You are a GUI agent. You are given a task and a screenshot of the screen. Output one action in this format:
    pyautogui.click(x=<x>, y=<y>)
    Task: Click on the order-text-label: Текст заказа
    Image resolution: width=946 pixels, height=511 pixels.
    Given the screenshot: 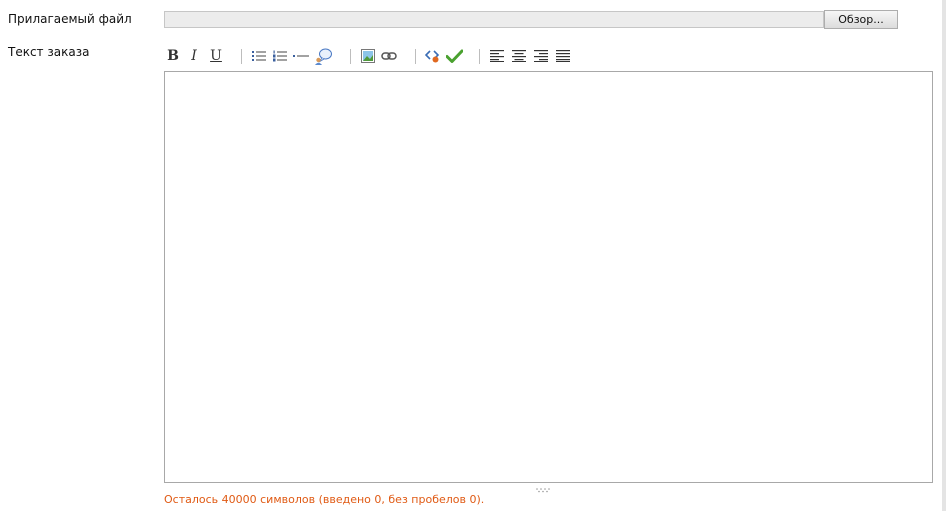 What is the action you would take?
    pyautogui.click(x=49, y=52)
    